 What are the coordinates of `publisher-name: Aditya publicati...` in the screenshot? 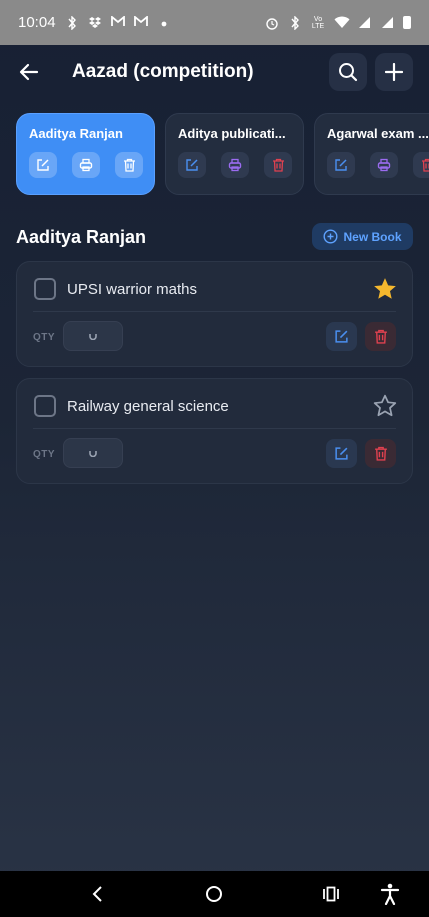 It's located at (232, 133).